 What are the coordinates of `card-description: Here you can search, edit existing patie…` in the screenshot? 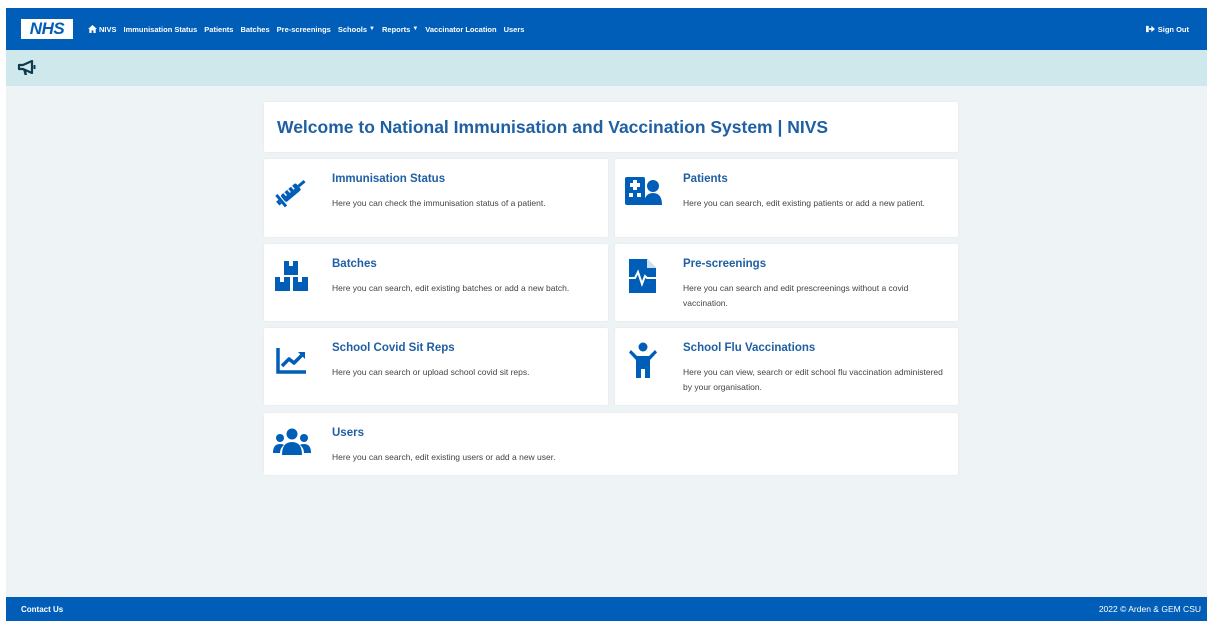 It's located at (804, 203).